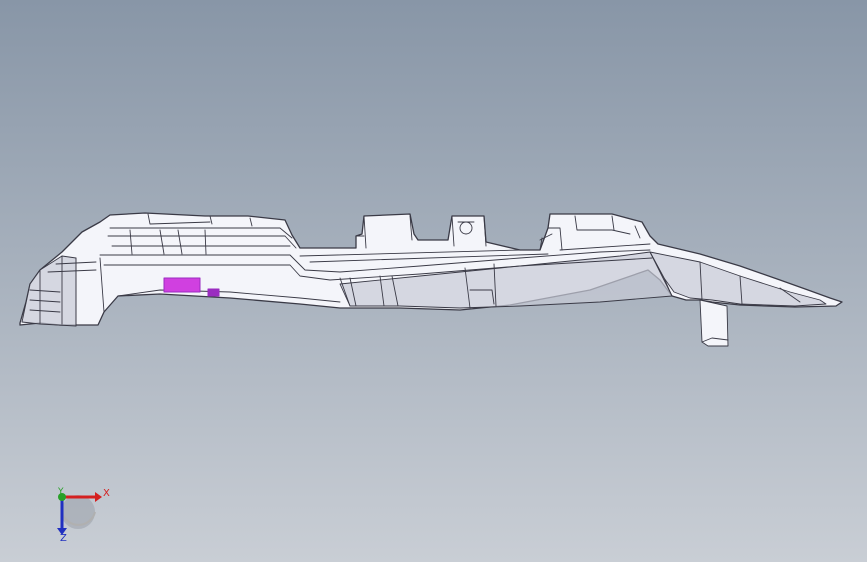 The width and height of the screenshot is (867, 562). I want to click on y-axis-label: Y, so click(61, 492).